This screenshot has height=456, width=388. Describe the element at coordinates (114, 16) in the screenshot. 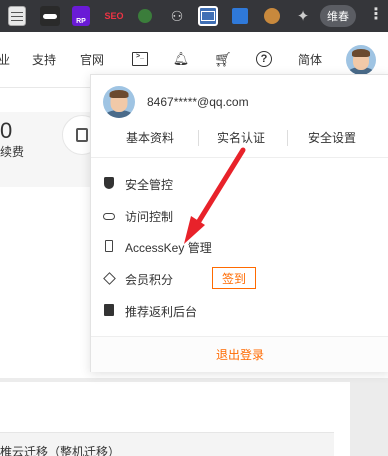

I see `seo-ext-icon: SEO` at that location.